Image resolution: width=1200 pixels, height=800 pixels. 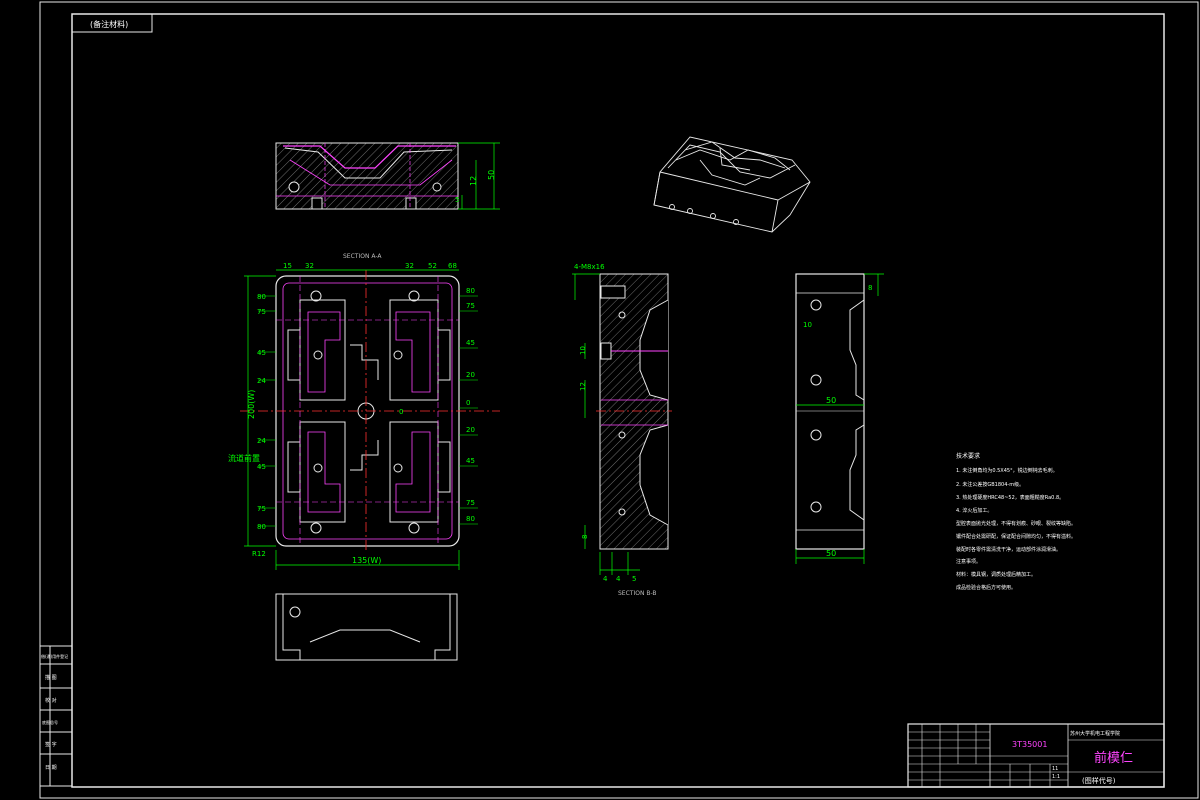 What do you see at coordinates (51, 768) in the screenshot?
I see `strip-label-6: 日 期` at bounding box center [51, 768].